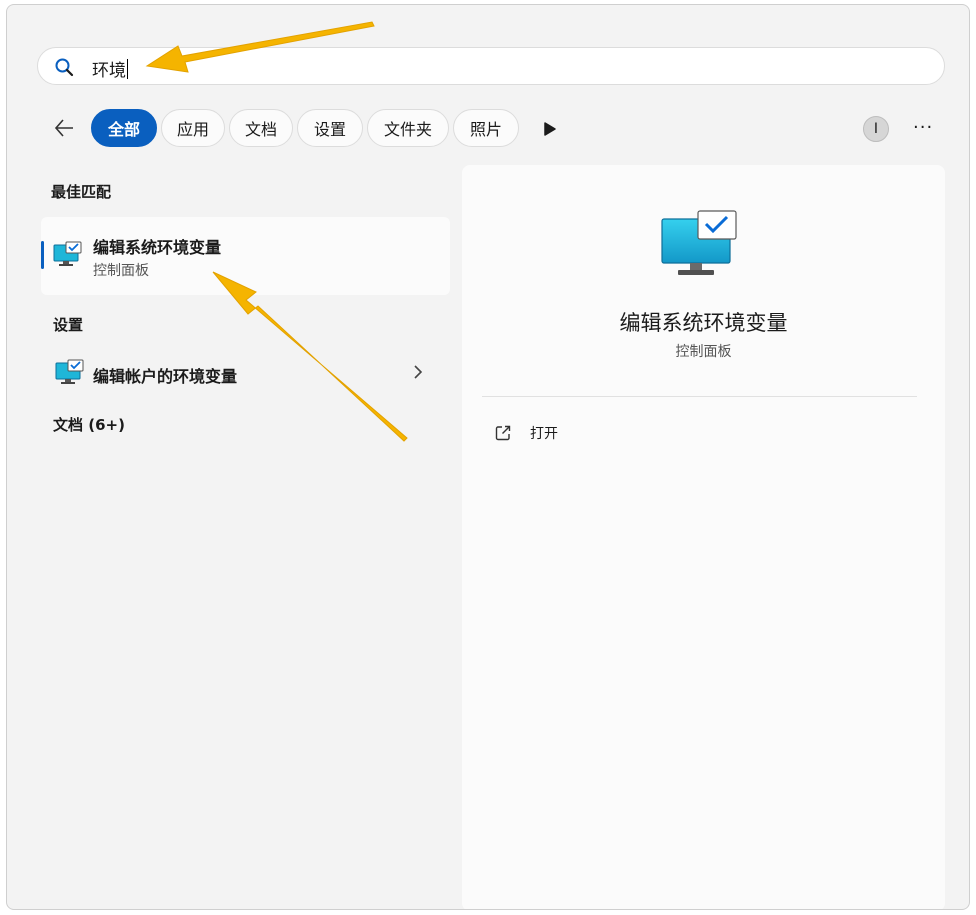 This screenshot has height=915, width=976. What do you see at coordinates (703, 352) in the screenshot?
I see `detail-subtitle: 控制面板` at bounding box center [703, 352].